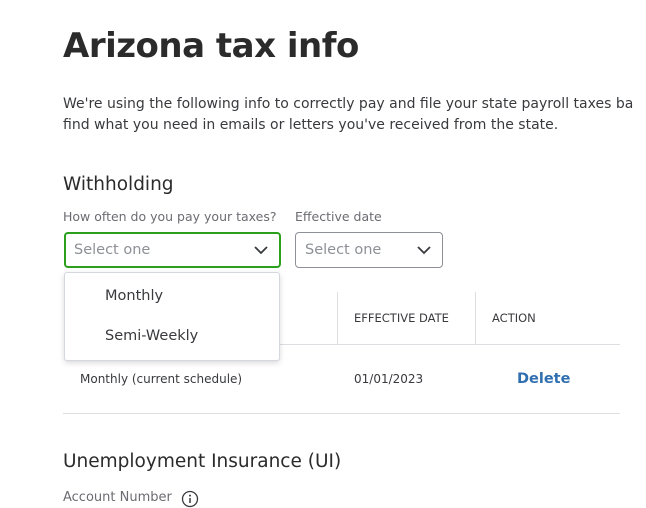  Describe the element at coordinates (341, 413) in the screenshot. I see `section-divider` at that location.